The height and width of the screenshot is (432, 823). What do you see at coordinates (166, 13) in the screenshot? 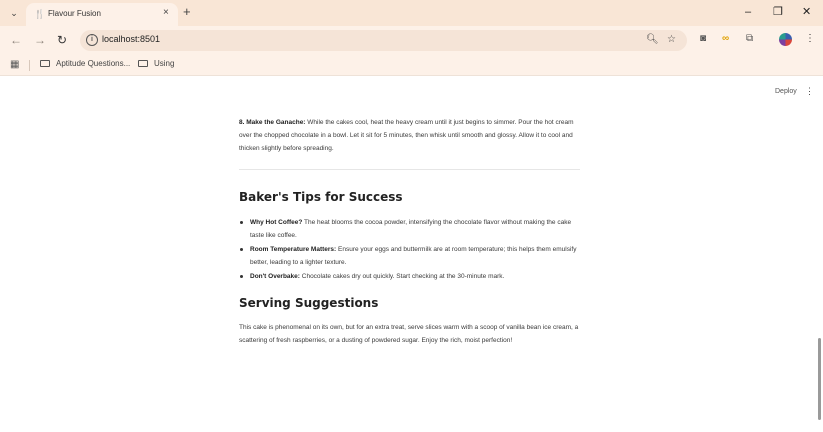
I see `close-tab-icon: ×` at bounding box center [166, 13].